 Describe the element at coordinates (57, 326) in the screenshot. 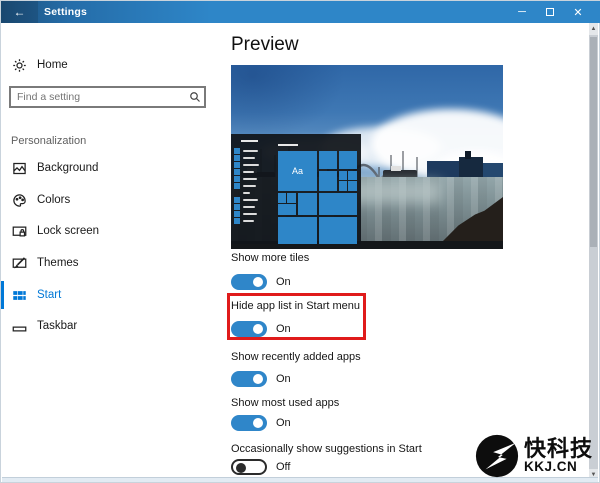

I see `sidebar-item-label: Taskbar` at that location.